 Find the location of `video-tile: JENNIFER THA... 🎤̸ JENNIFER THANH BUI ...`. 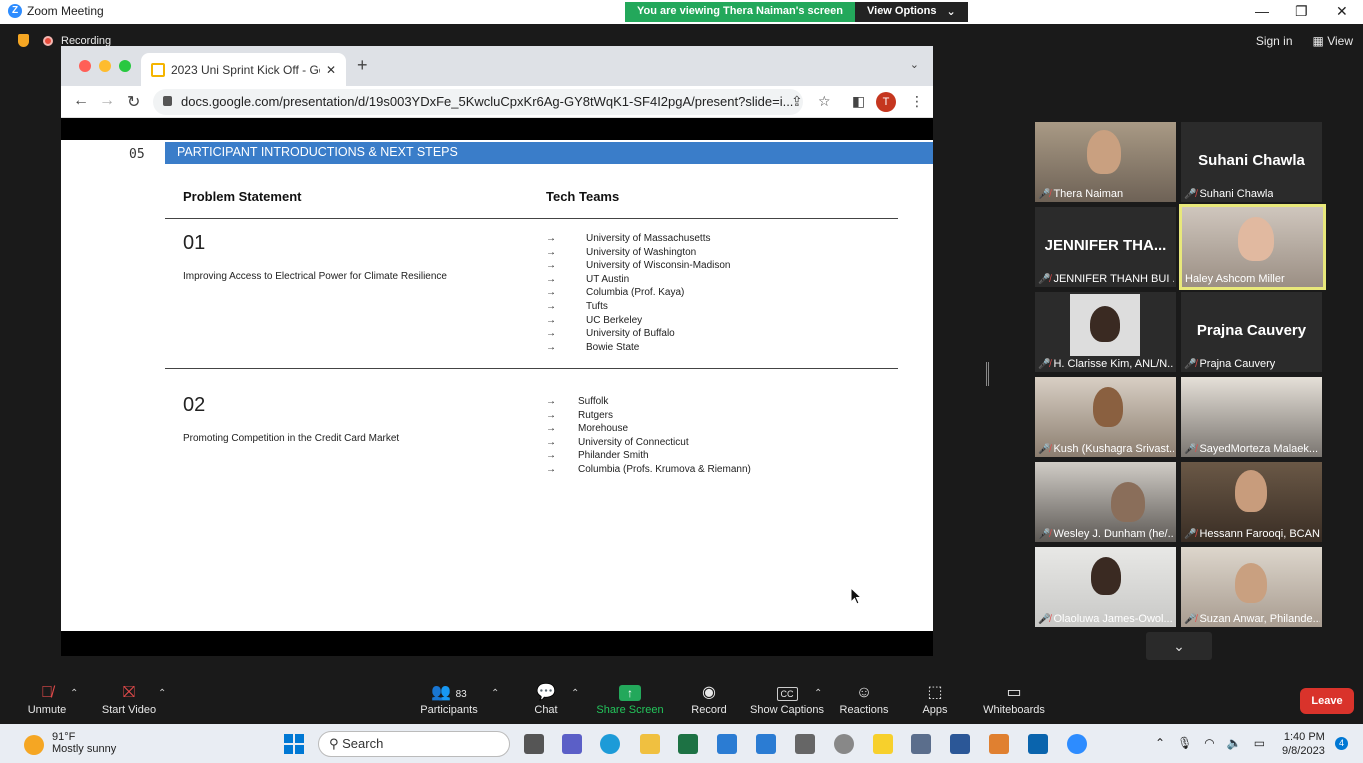

video-tile: JENNIFER THA... 🎤̸ JENNIFER THANH BUI ... is located at coordinates (1105, 247).